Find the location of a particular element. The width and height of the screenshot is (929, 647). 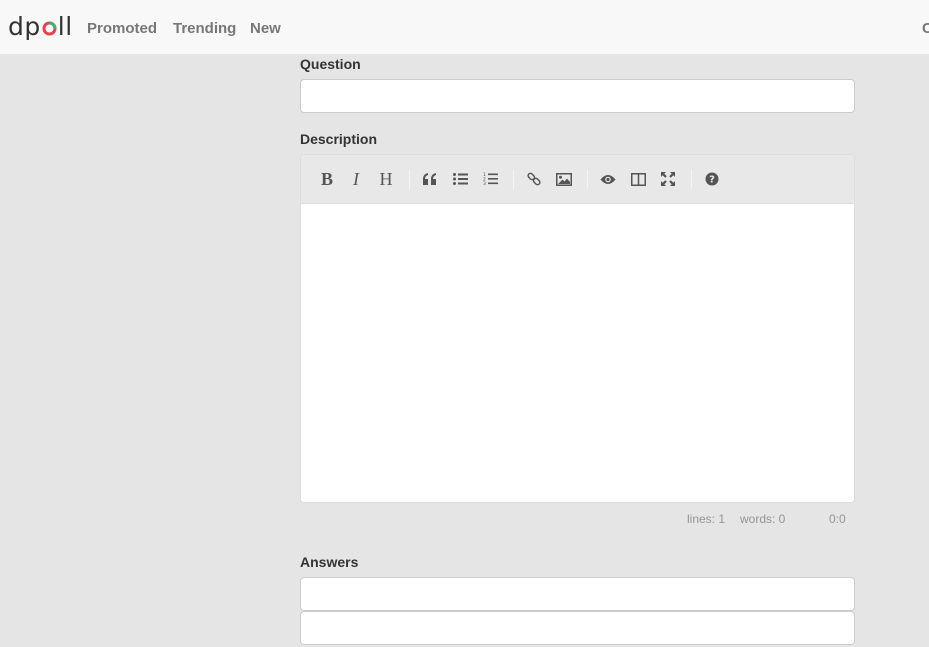

logo: dp ll is located at coordinates (40, 27).